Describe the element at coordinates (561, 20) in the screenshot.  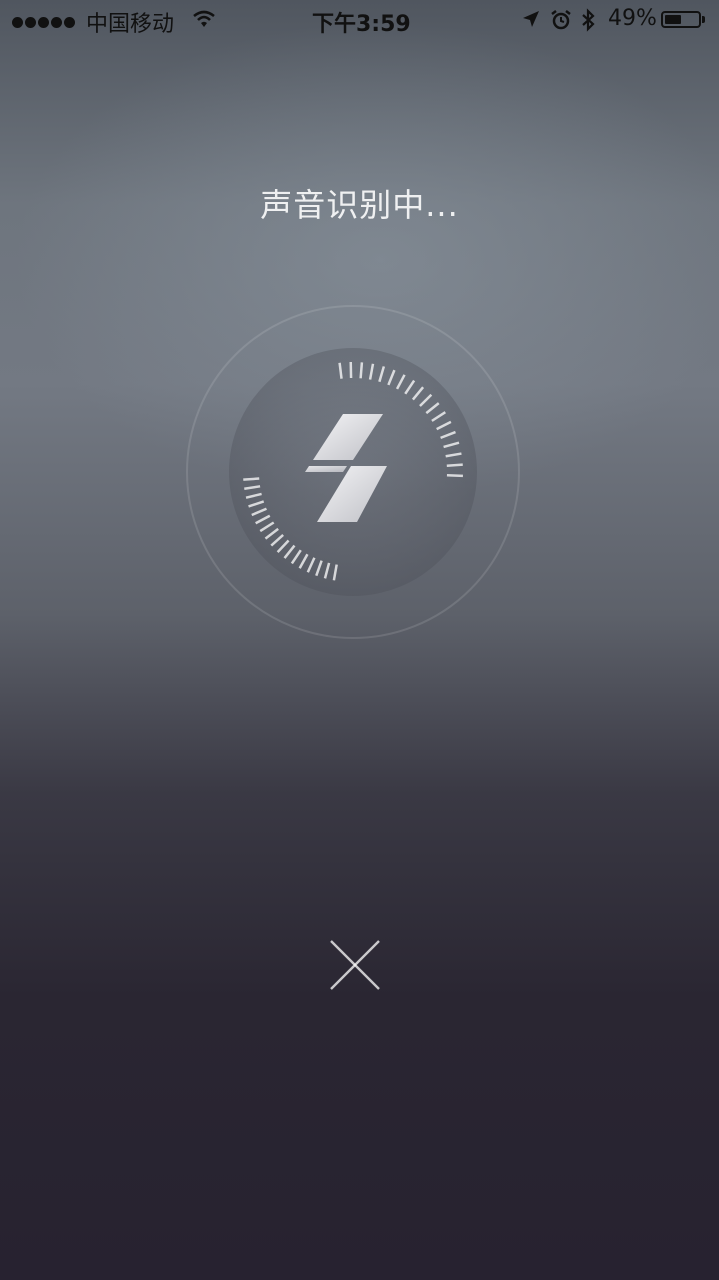
I see `alarm-icon` at that location.